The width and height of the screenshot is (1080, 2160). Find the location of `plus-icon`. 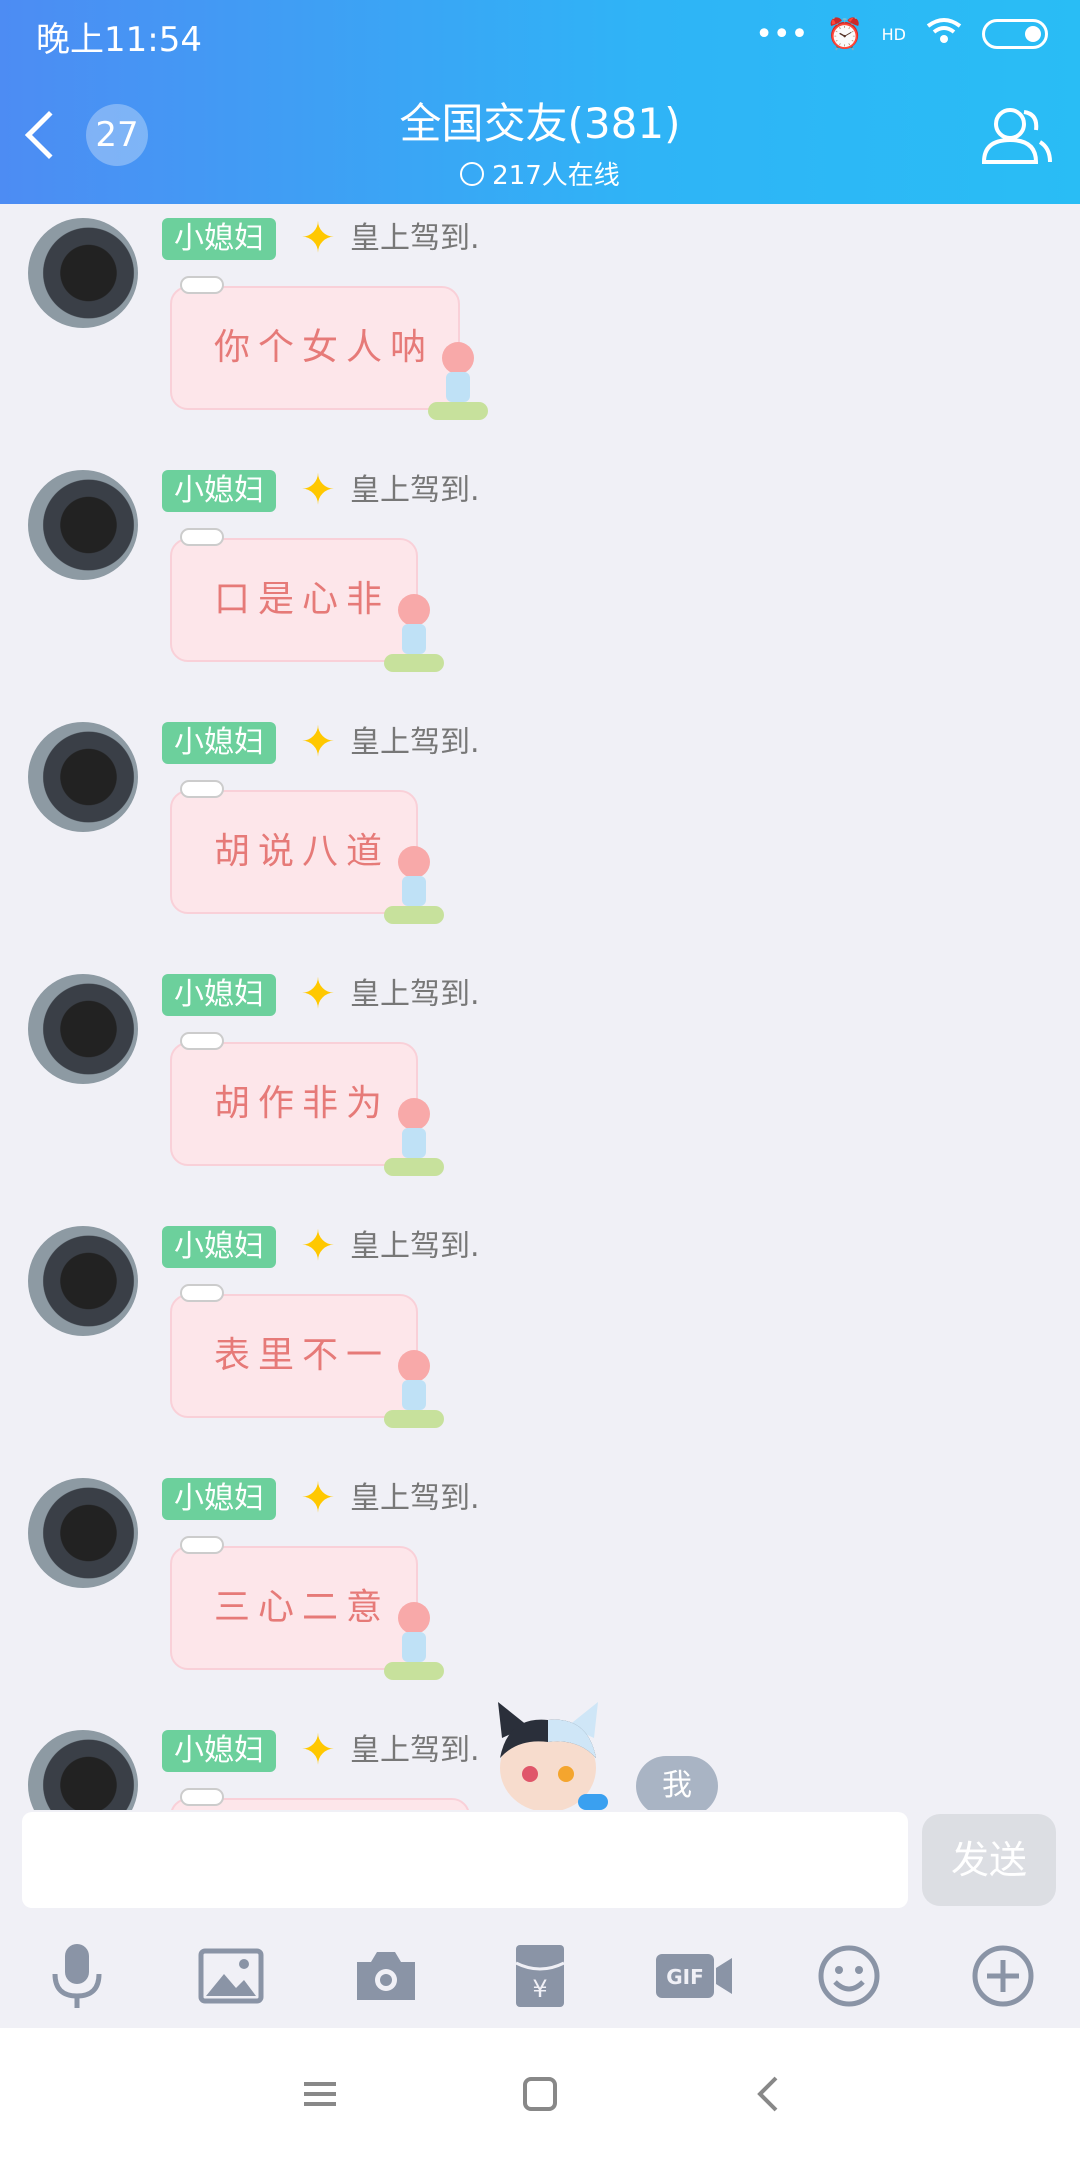

plus-icon is located at coordinates (1003, 1976).